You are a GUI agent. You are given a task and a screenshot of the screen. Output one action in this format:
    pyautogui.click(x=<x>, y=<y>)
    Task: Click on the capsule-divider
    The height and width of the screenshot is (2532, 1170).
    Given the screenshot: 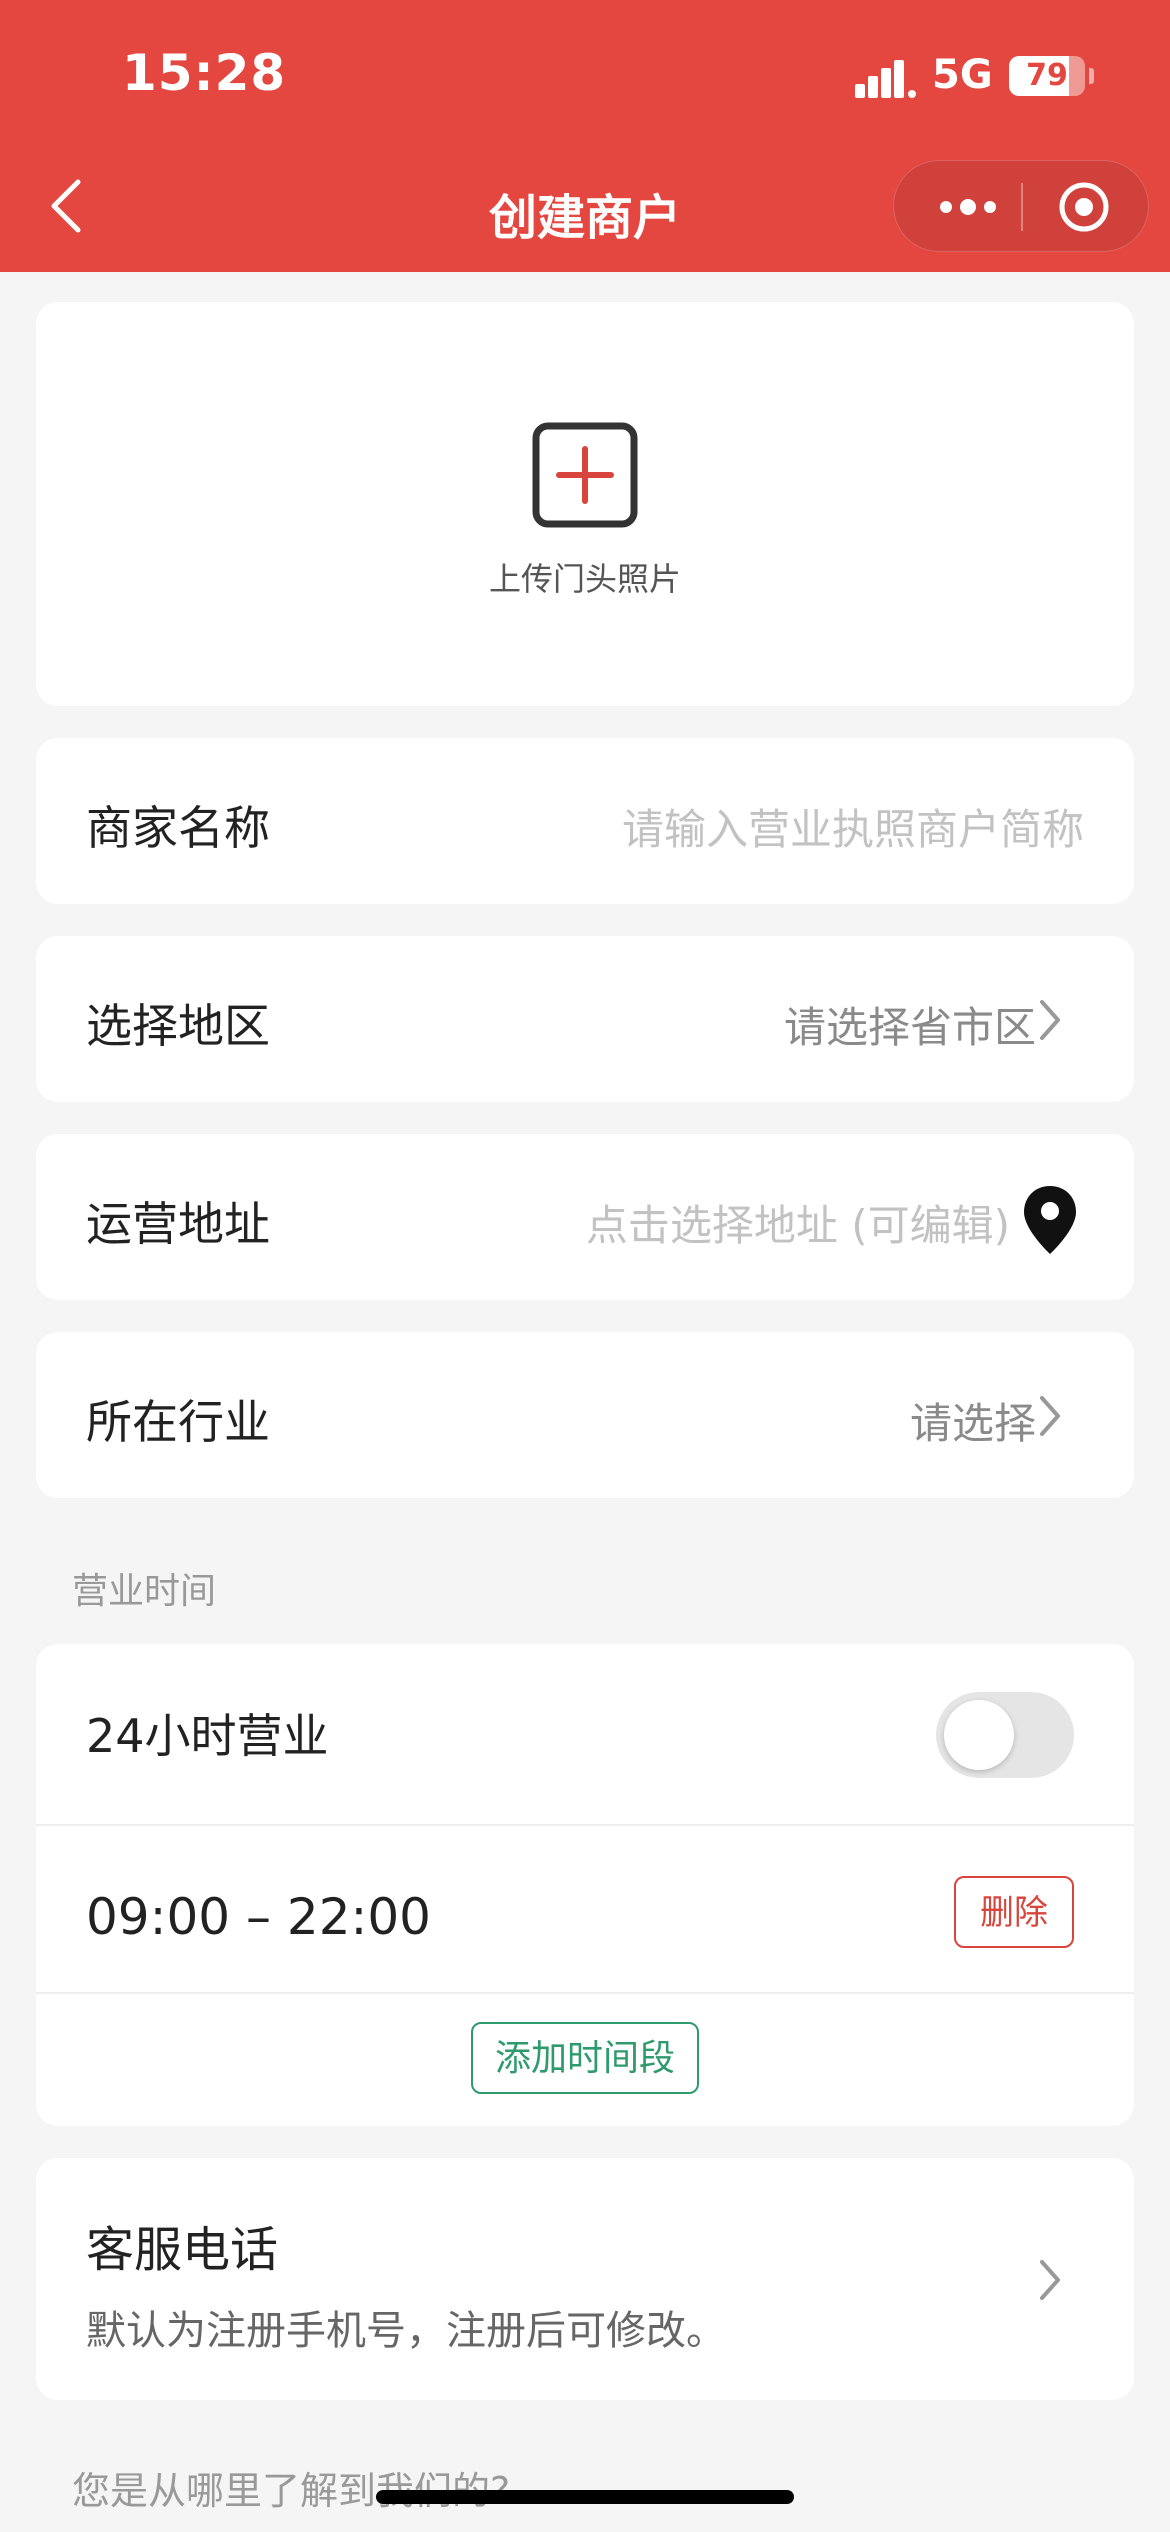 What is the action you would take?
    pyautogui.click(x=1022, y=207)
    